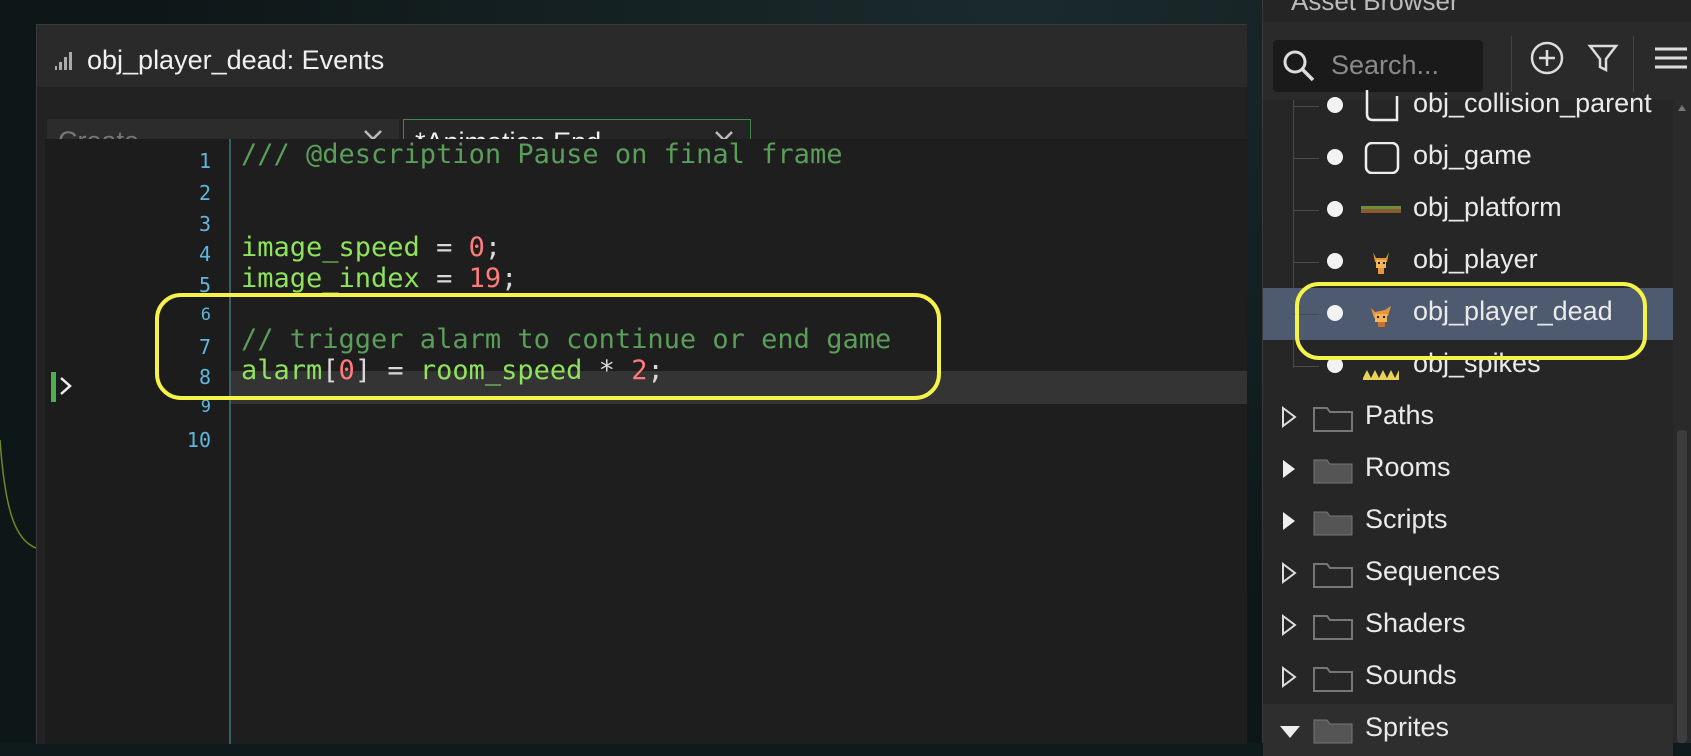 The height and width of the screenshot is (756, 1691). What do you see at coordinates (1433, 571) in the screenshot?
I see `folder-name: Sequences` at bounding box center [1433, 571].